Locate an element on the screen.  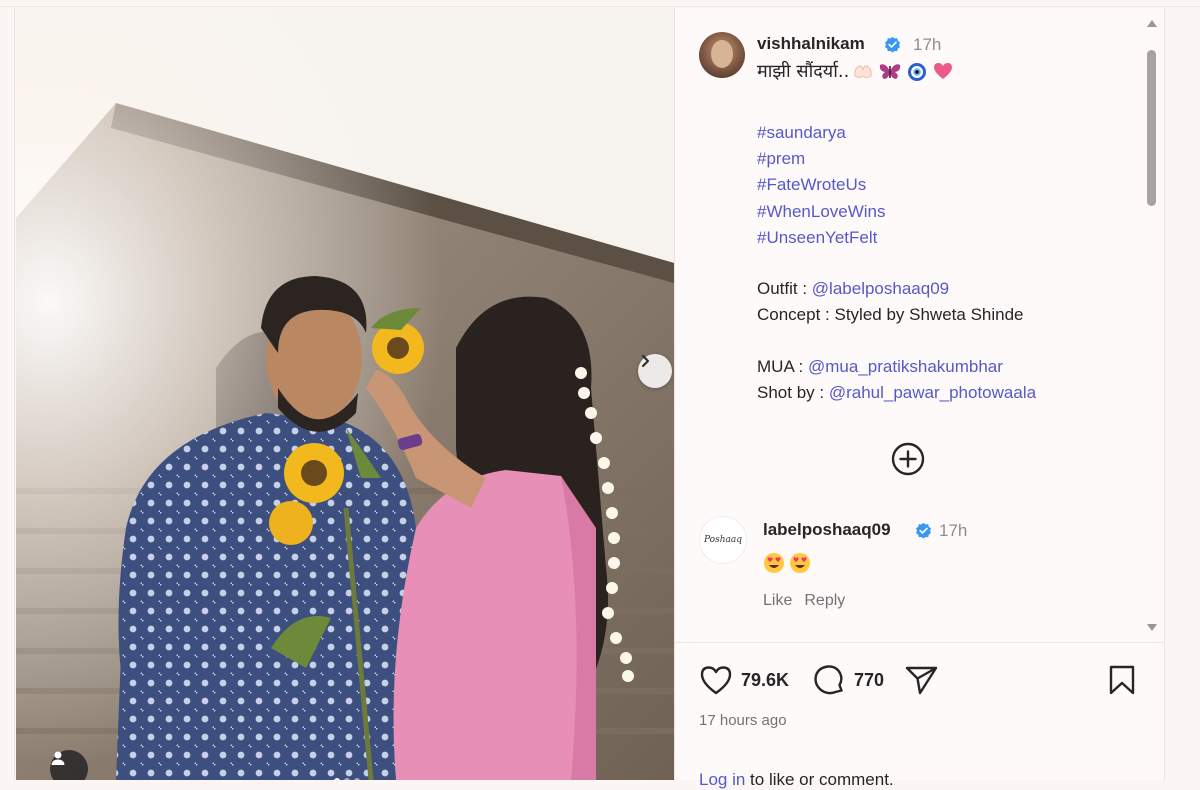
post-actions-bar: 79.6K 770 is located at coordinates (924, 680).